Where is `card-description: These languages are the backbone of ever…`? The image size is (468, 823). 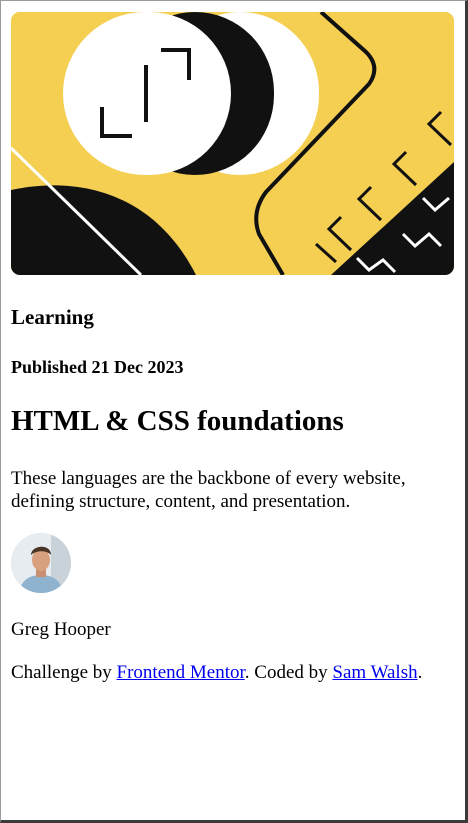
card-description: These languages are the backbone of ever… is located at coordinates (208, 490).